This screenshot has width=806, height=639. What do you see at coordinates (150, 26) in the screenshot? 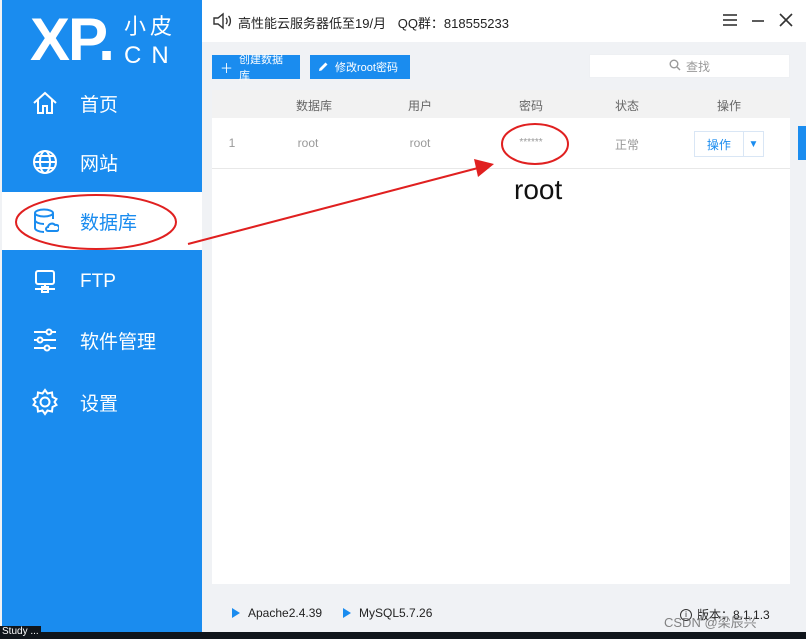
I see `logo-small-text: 小皮` at bounding box center [150, 26].